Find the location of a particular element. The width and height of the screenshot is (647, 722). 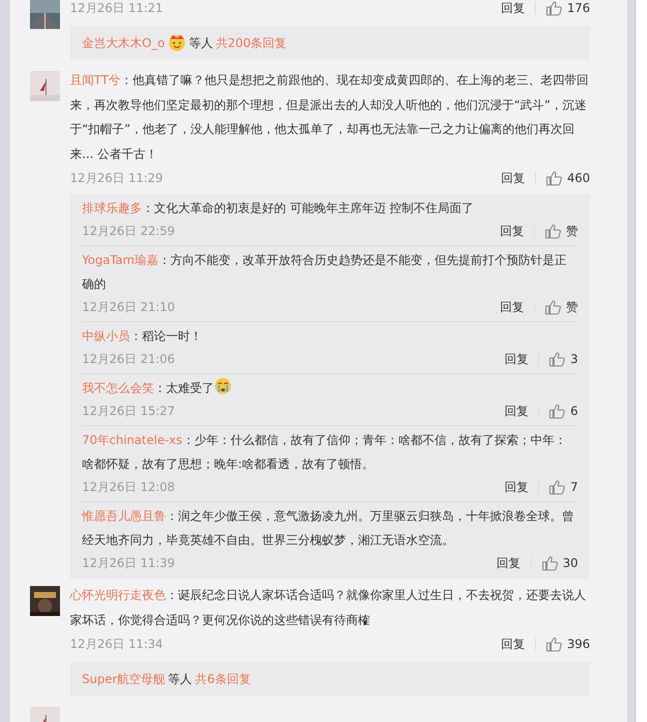

username-link: 心怀光明行走夜色 is located at coordinates (118, 595).